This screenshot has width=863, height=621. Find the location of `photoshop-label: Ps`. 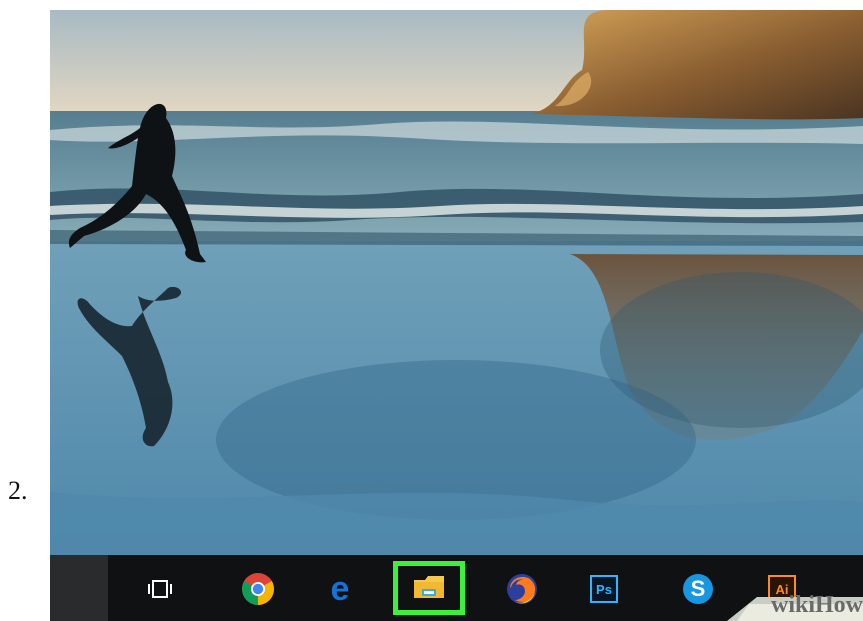

photoshop-label: Ps is located at coordinates (604, 589).